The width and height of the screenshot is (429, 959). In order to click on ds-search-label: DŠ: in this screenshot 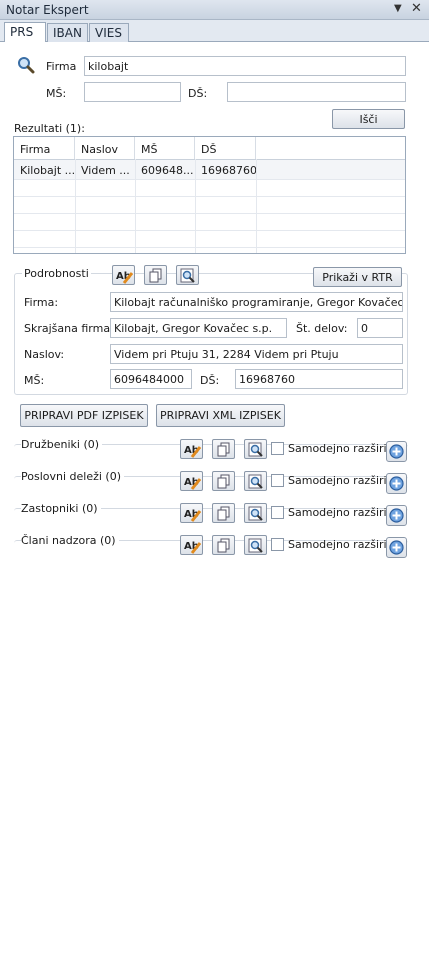, I will do `click(198, 93)`.